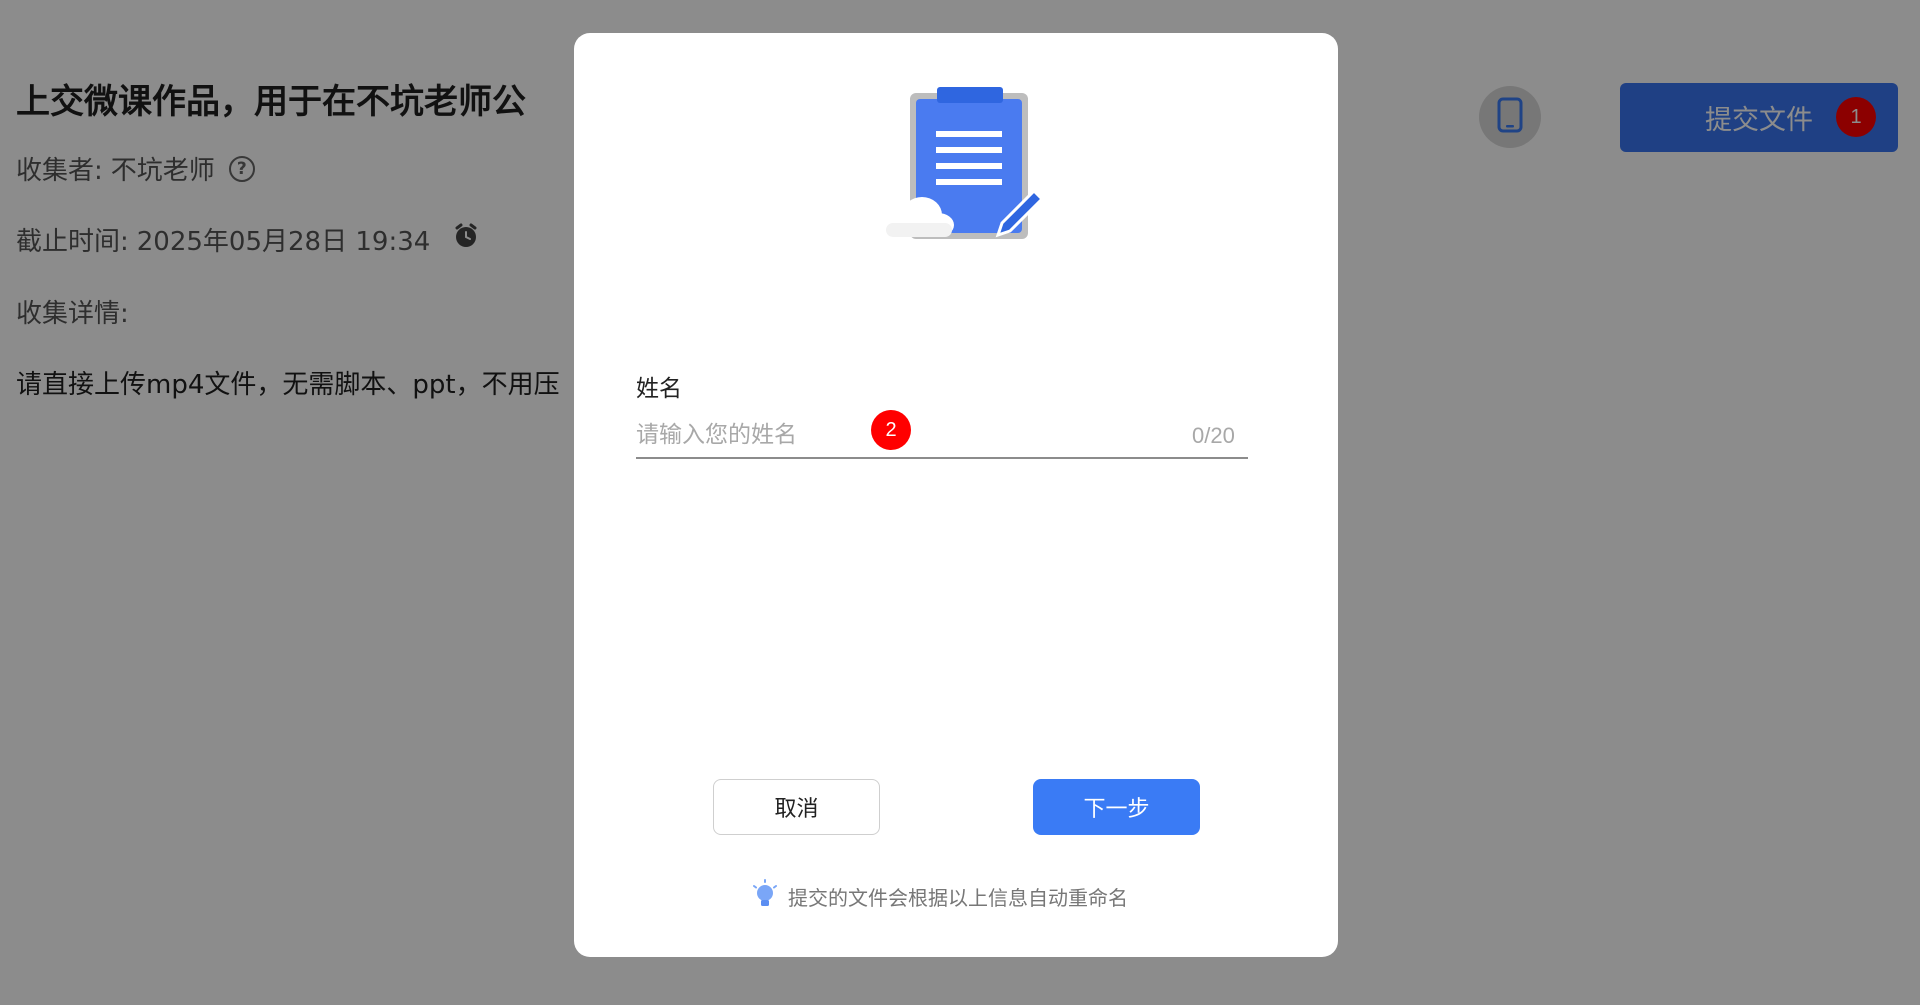 This screenshot has width=1920, height=1005. Describe the element at coordinates (1213, 435) in the screenshot. I see `char-count: 0/20` at that location.